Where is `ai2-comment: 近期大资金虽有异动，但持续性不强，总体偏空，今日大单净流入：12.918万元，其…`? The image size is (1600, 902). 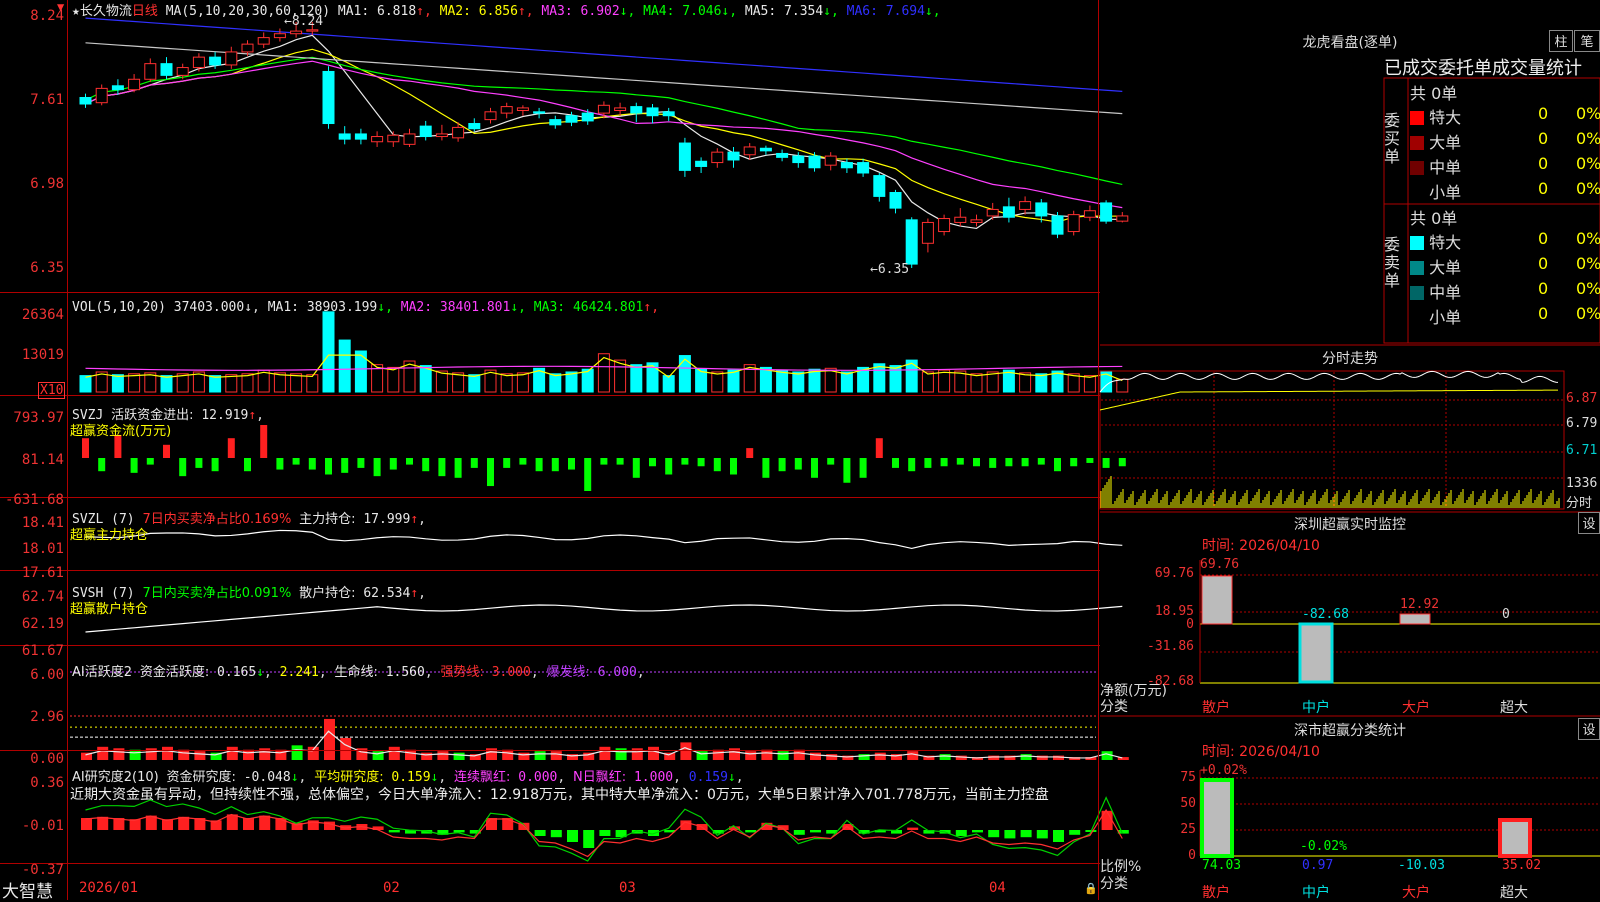 ai2-comment: 近期大资金虽有异动，但持续性不强，总体偏空，今日大单净流入：12.918万元，其… is located at coordinates (559, 795).